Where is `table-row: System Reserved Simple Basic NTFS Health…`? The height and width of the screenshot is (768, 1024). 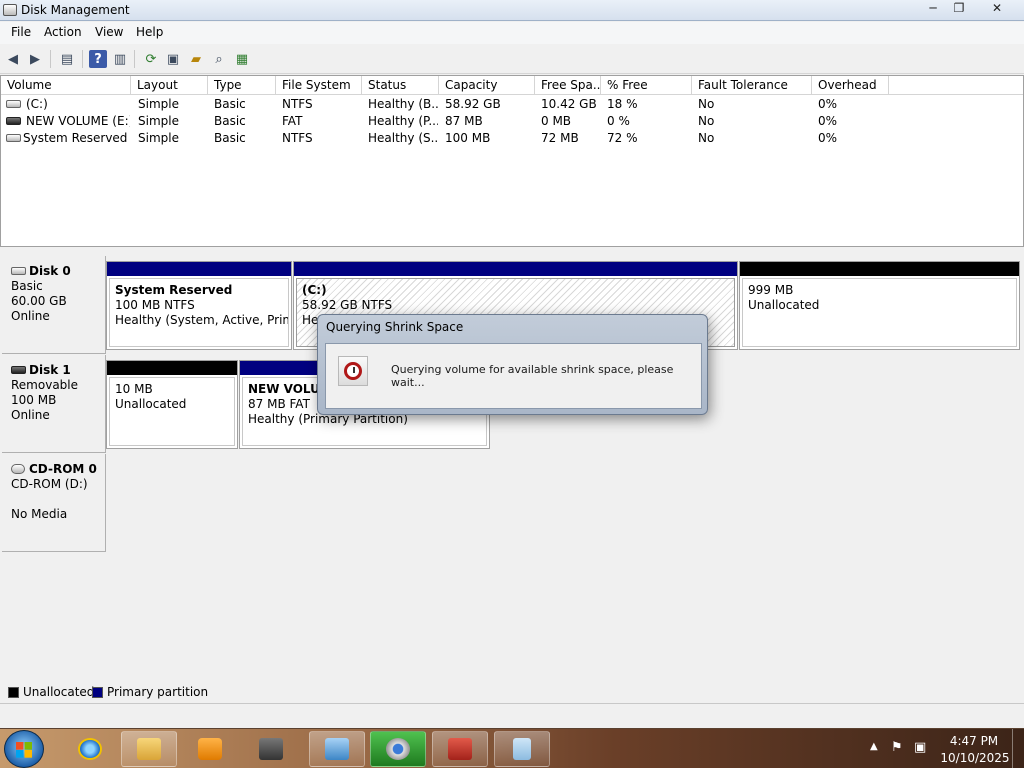
table-row: System Reserved Simple Basic NTFS Health… is located at coordinates (501, 138).